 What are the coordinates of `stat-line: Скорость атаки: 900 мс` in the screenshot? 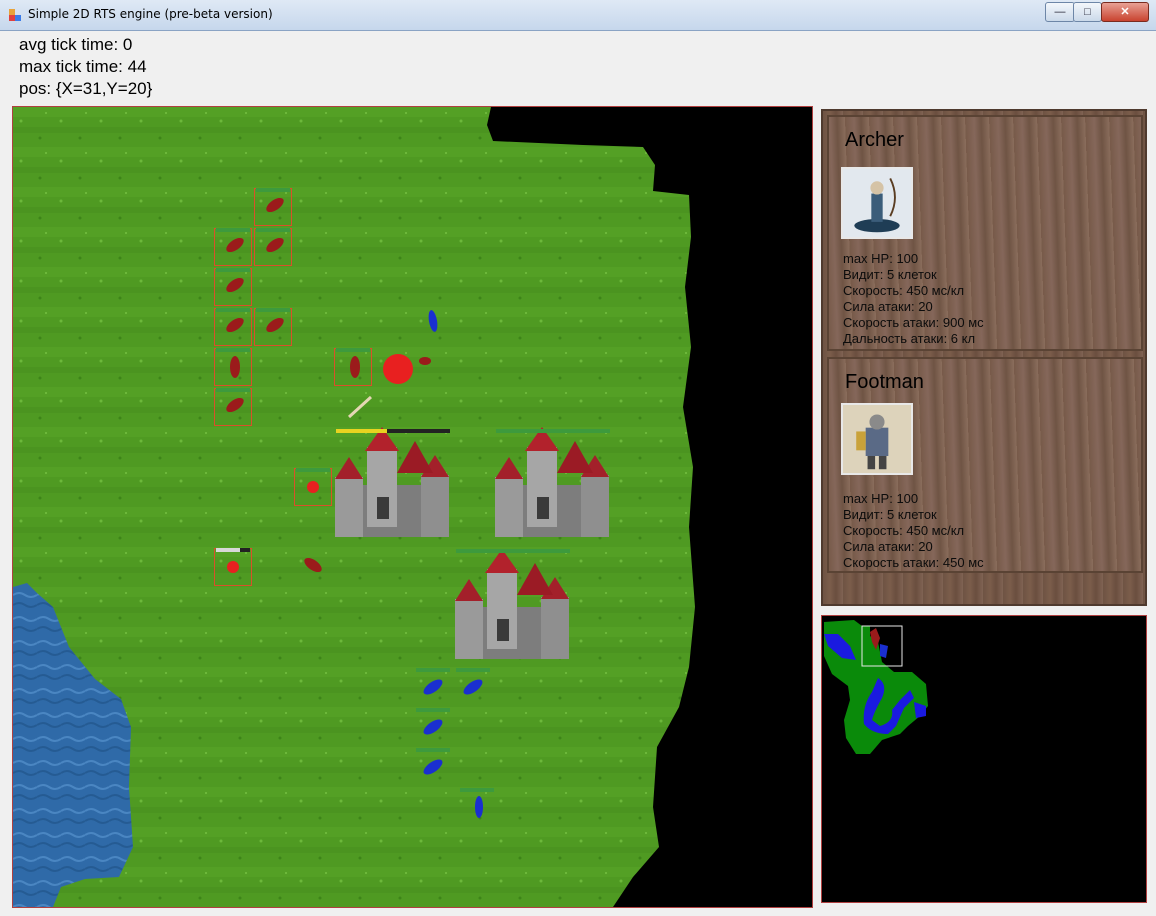 It's located at (913, 322).